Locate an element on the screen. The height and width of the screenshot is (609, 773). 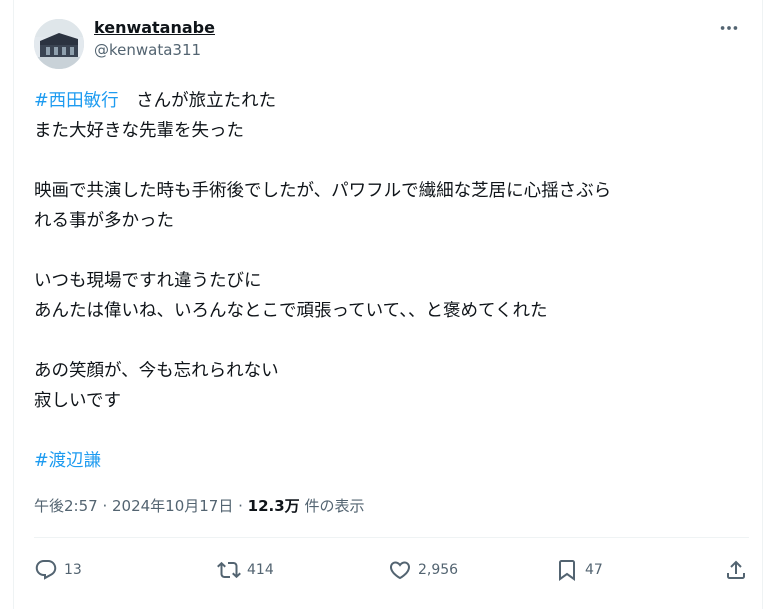
avatar-image is located at coordinates (59, 44).